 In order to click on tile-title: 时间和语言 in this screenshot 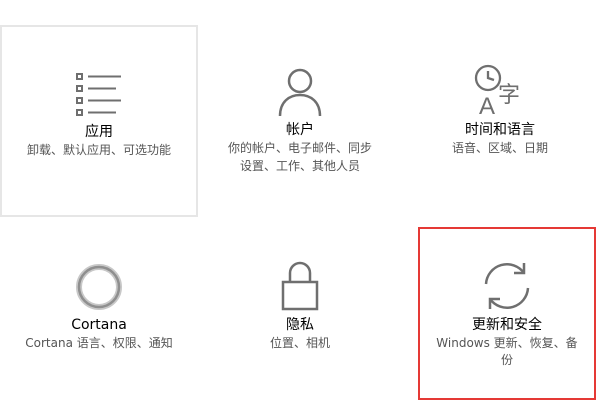, I will do `click(500, 130)`.